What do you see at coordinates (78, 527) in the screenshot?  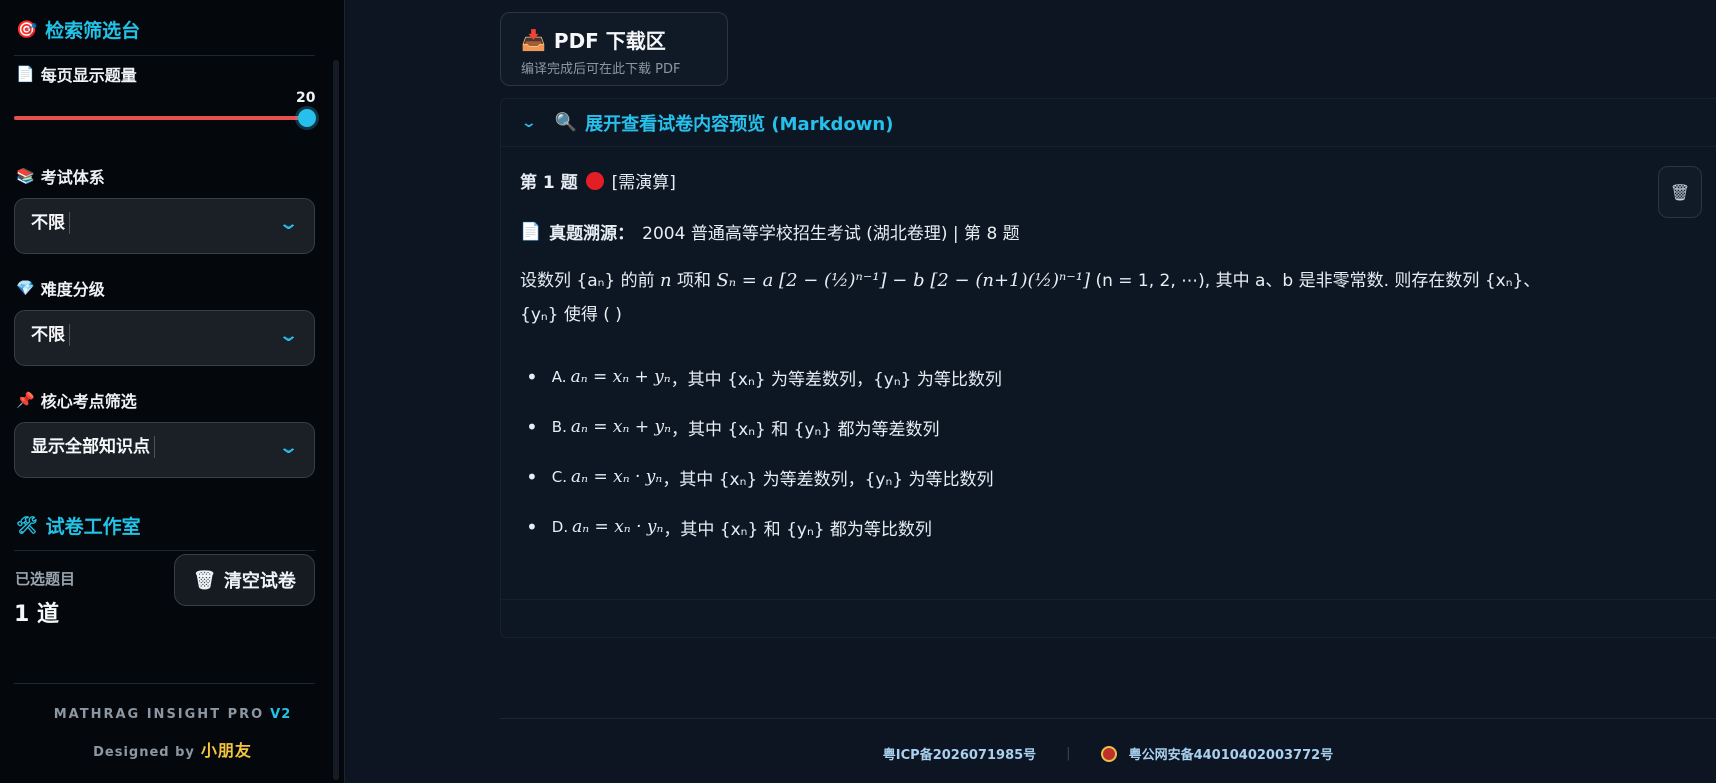 I see `studio-title: 🛠 试卷工作室` at bounding box center [78, 527].